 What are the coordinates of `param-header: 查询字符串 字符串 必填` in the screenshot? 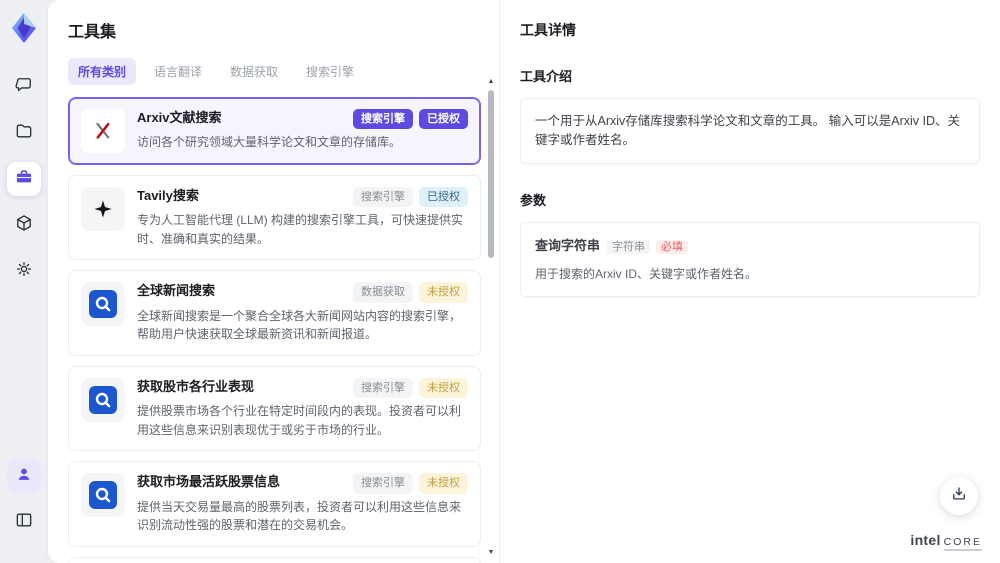 It's located at (750, 246).